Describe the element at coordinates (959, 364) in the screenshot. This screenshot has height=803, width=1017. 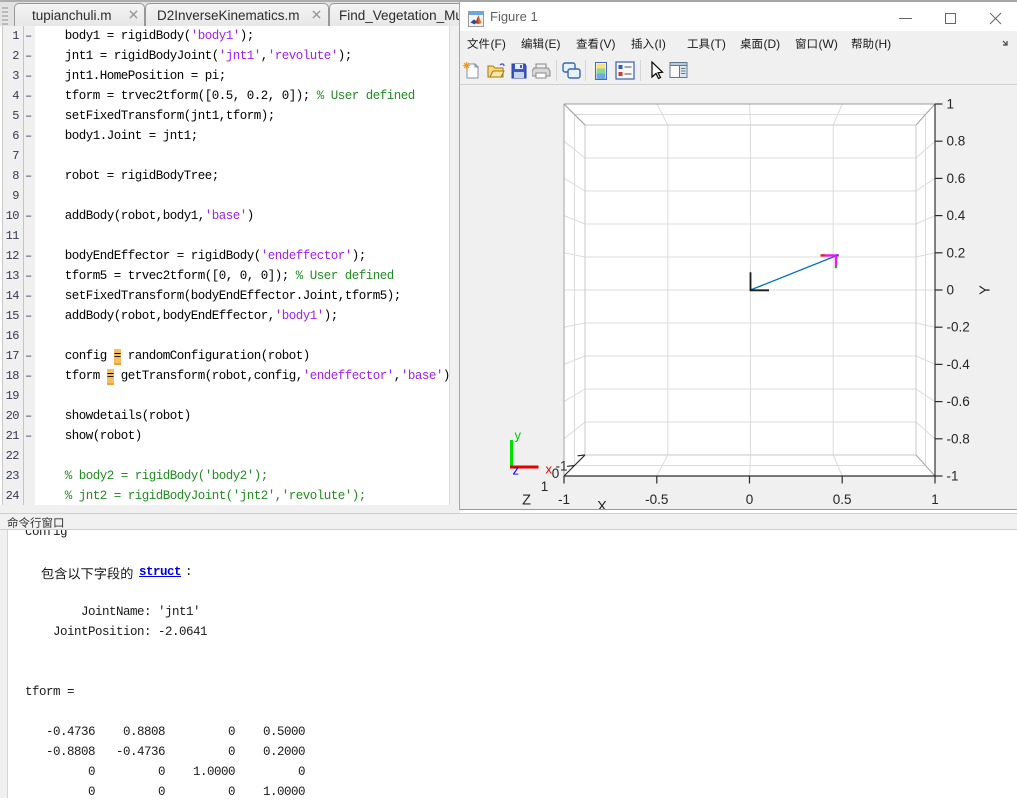
I see `svg-text: -0.4` at that location.